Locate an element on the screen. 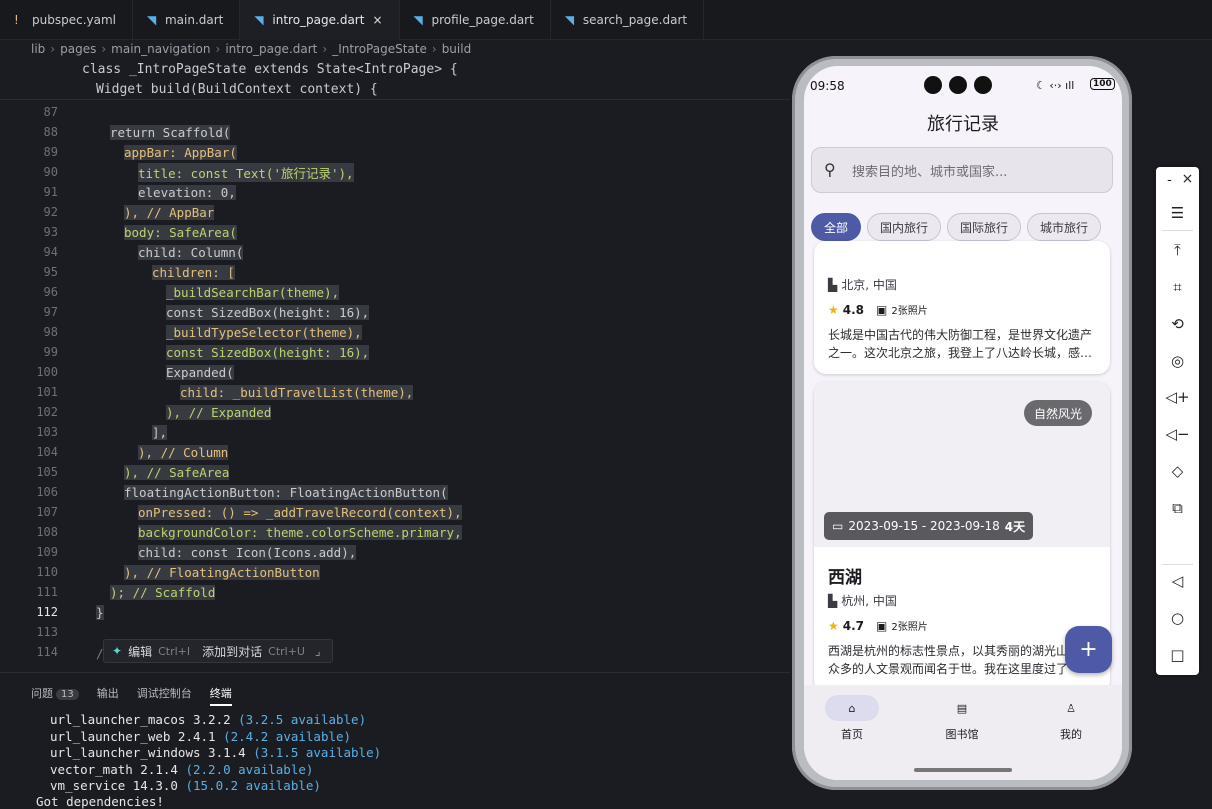  code-line: 101 child: _buildTravelList(theme), is located at coordinates (395, 392).